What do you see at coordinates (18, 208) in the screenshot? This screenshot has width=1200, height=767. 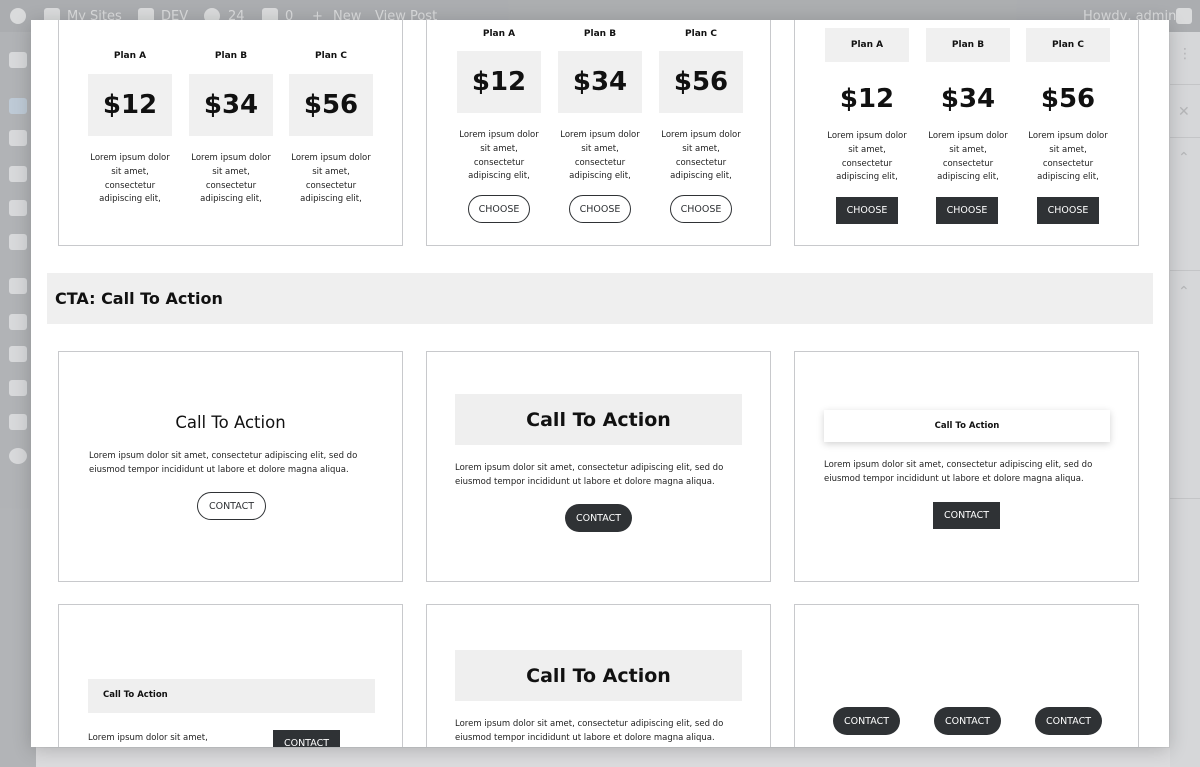 I see `comments-menu-icon` at bounding box center [18, 208].